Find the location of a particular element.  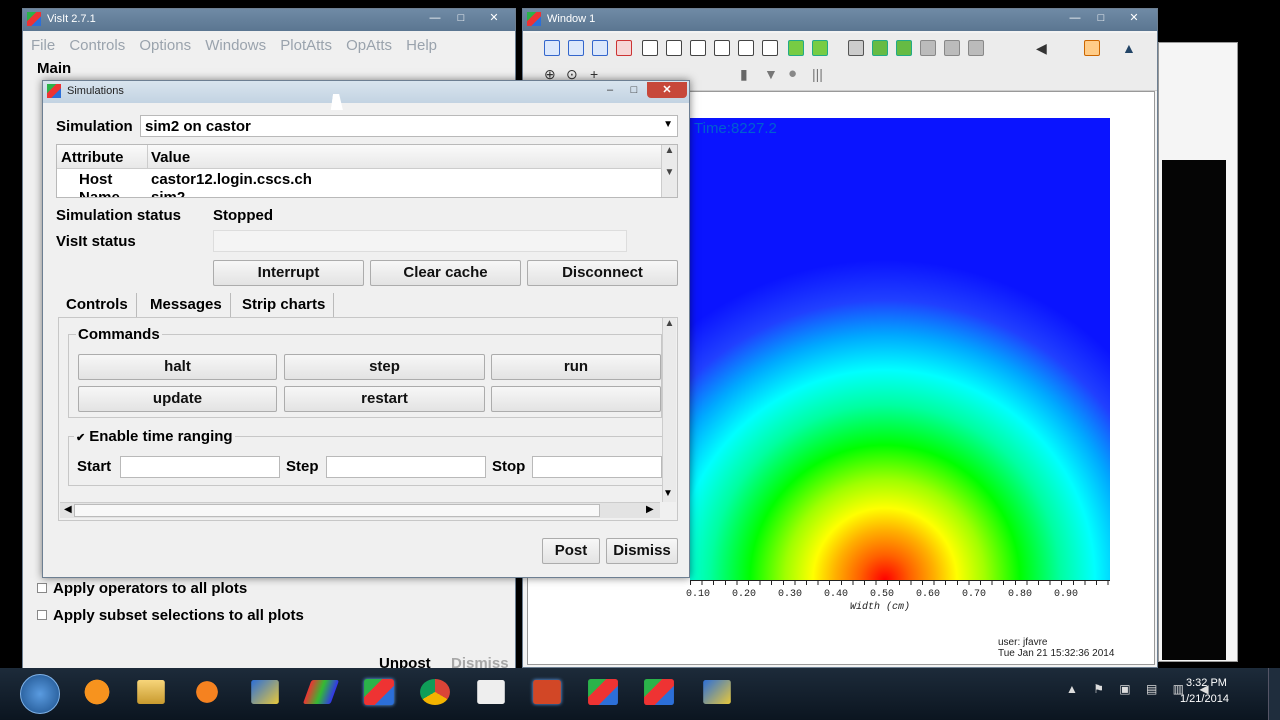

x-tick-label: 0.20 is located at coordinates (744, 594).